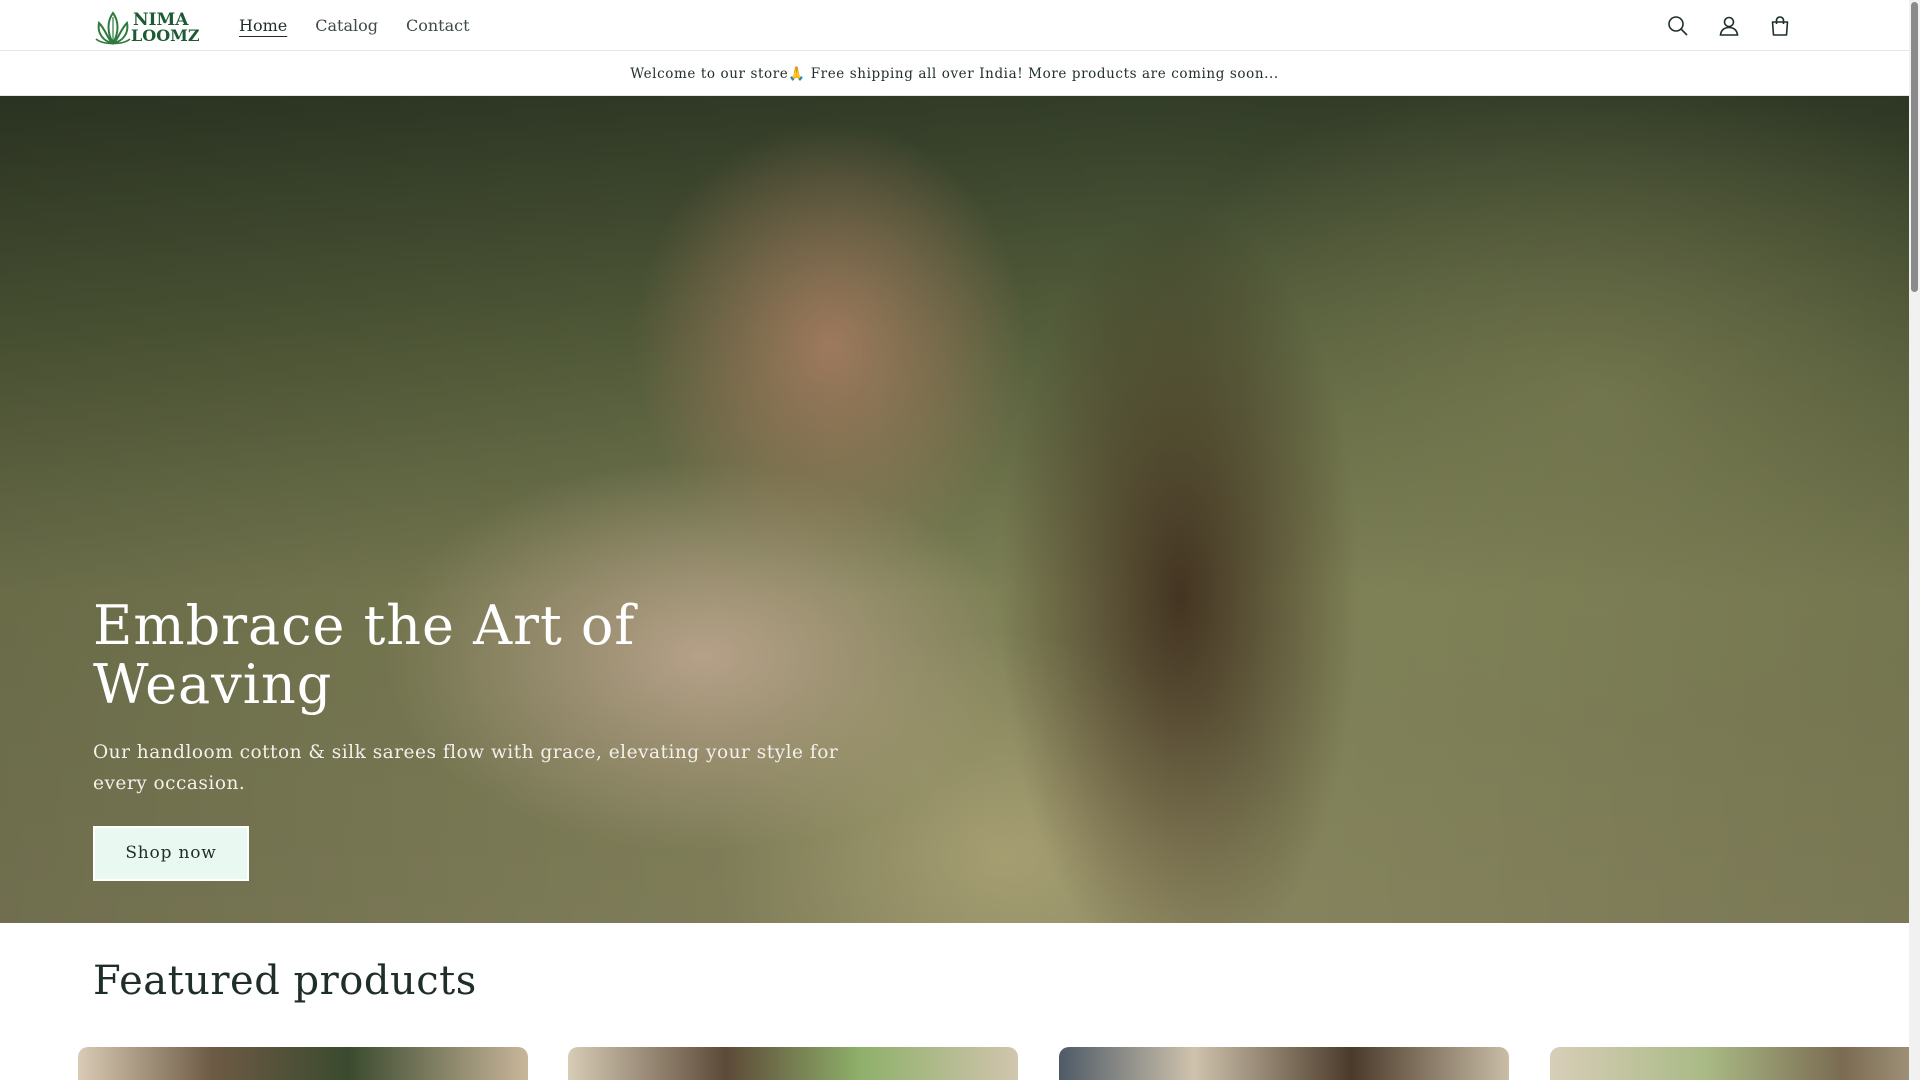  I want to click on main-nav: Home Catalog Contact, so click(354, 25).